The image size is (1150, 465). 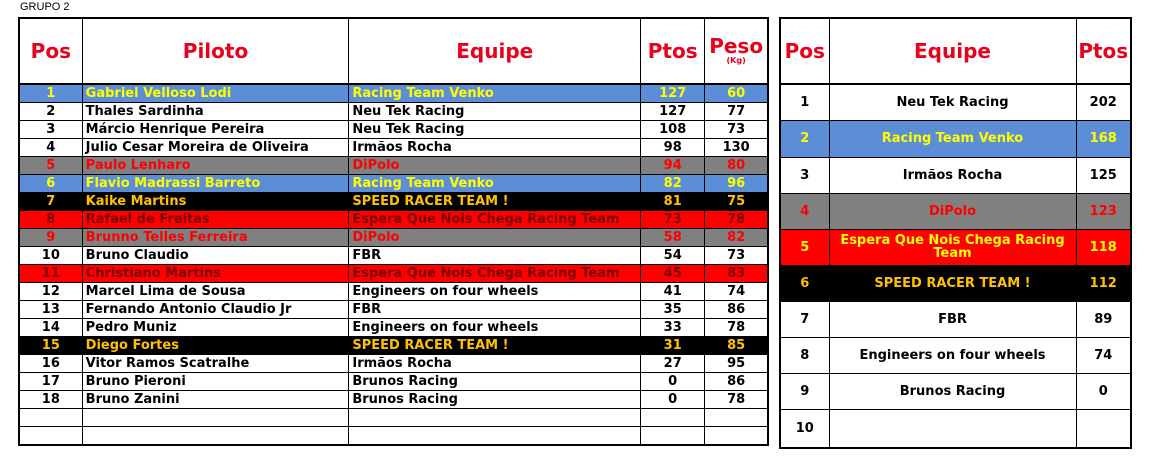 What do you see at coordinates (673, 327) in the screenshot?
I see `driver-points: 33` at bounding box center [673, 327].